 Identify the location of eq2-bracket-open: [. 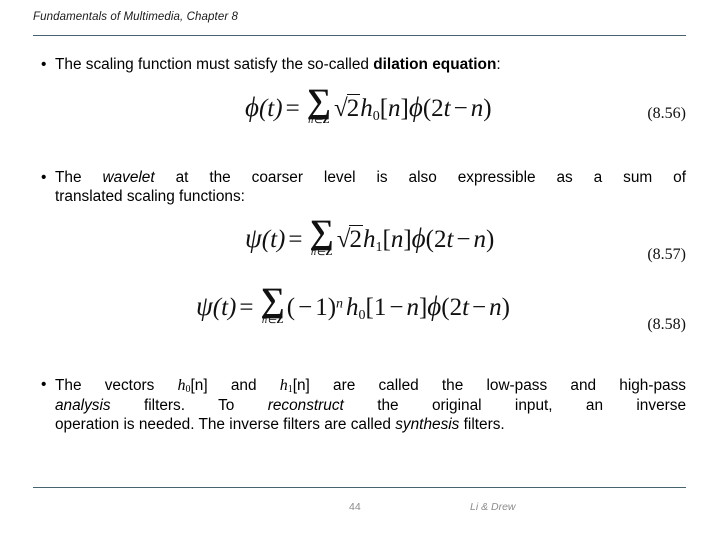
(386, 240).